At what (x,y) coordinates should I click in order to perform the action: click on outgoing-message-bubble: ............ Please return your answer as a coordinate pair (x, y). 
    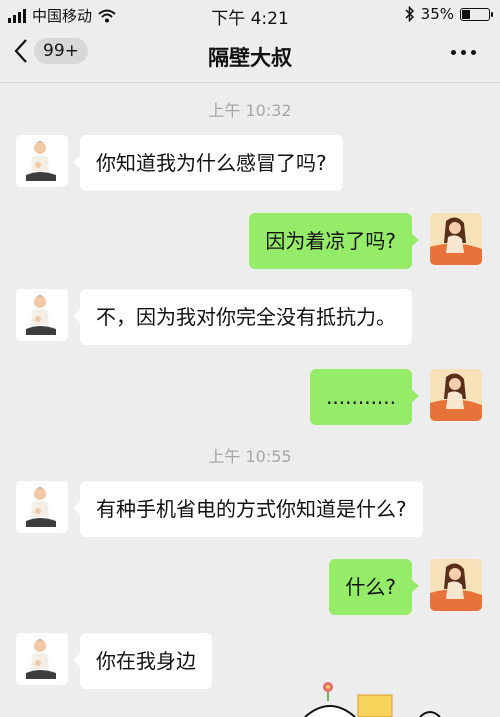
    Looking at the image, I should click on (364, 397).